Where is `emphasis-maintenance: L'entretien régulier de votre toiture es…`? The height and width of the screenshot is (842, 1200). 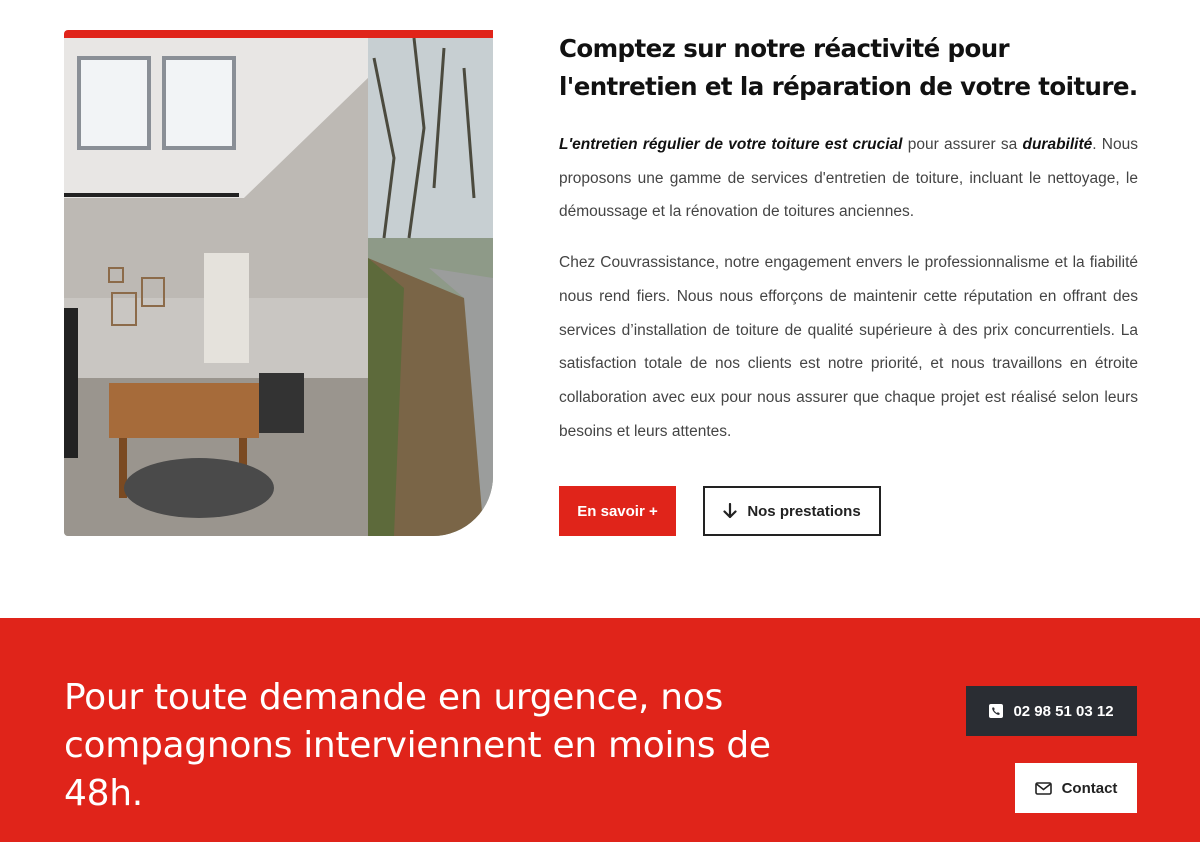
emphasis-maintenance: L'entretien régulier de votre toiture es… is located at coordinates (731, 144).